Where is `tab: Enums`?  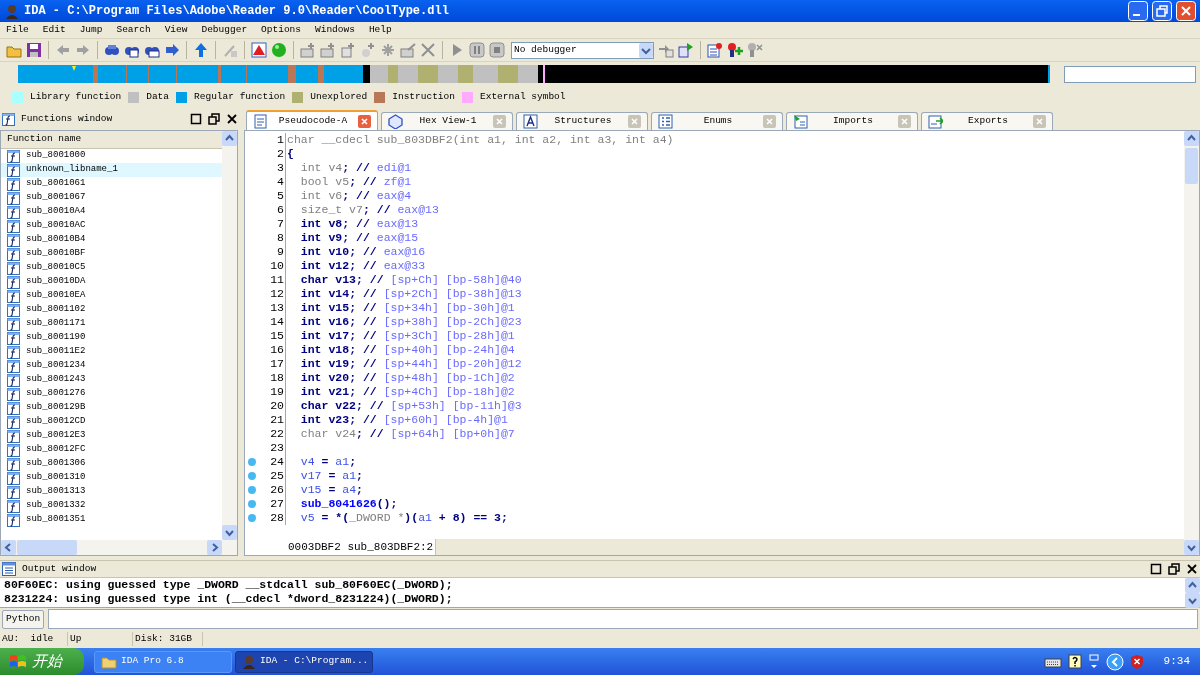
tab: Enums is located at coordinates (717, 121).